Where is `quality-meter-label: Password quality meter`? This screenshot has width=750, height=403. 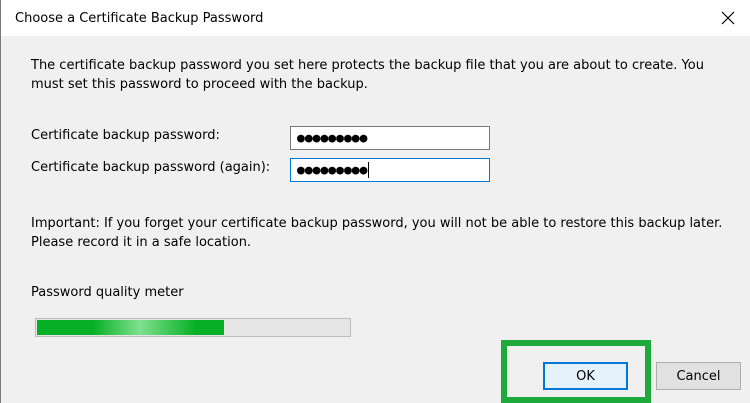 quality-meter-label: Password quality meter is located at coordinates (107, 292).